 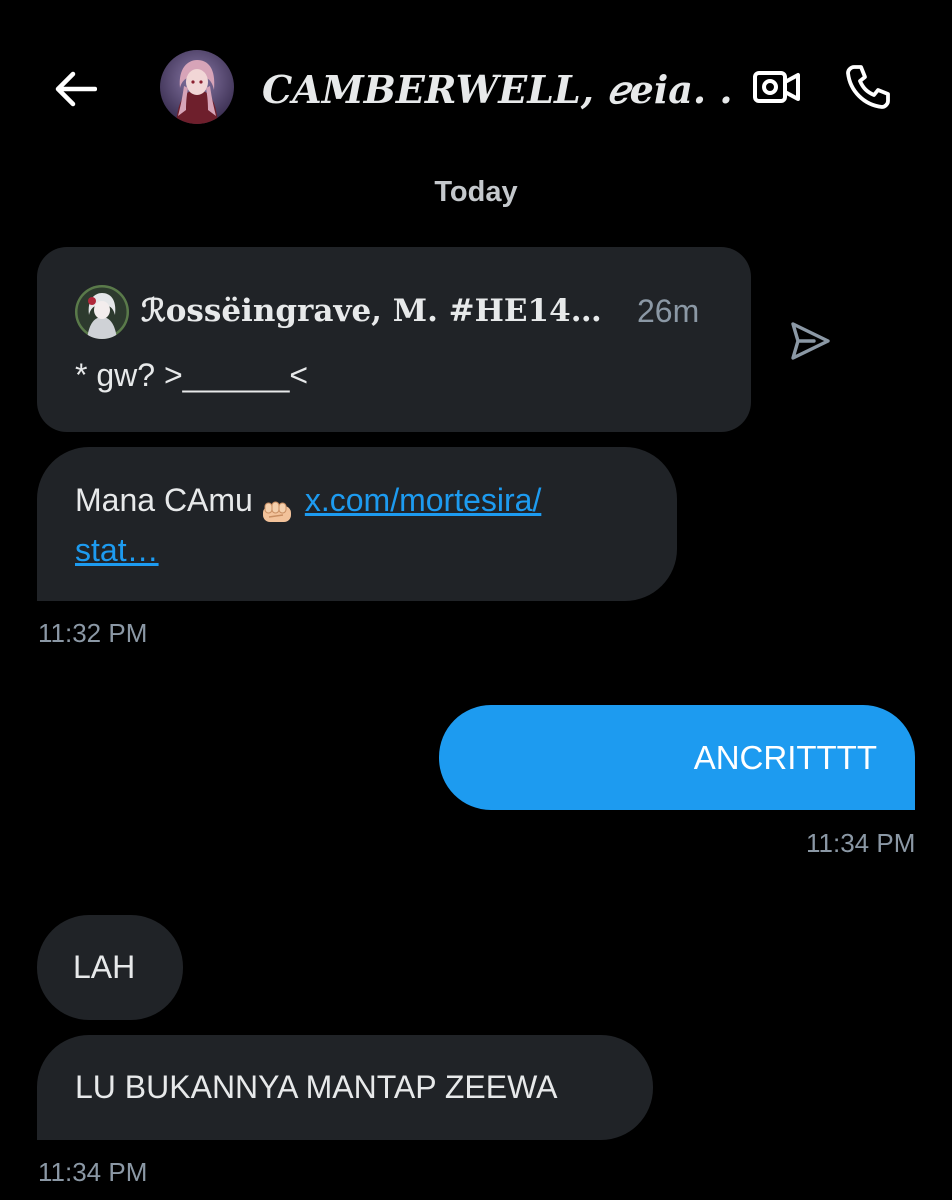 What do you see at coordinates (278, 506) in the screenshot?
I see `oncoming-fist-icon` at bounding box center [278, 506].